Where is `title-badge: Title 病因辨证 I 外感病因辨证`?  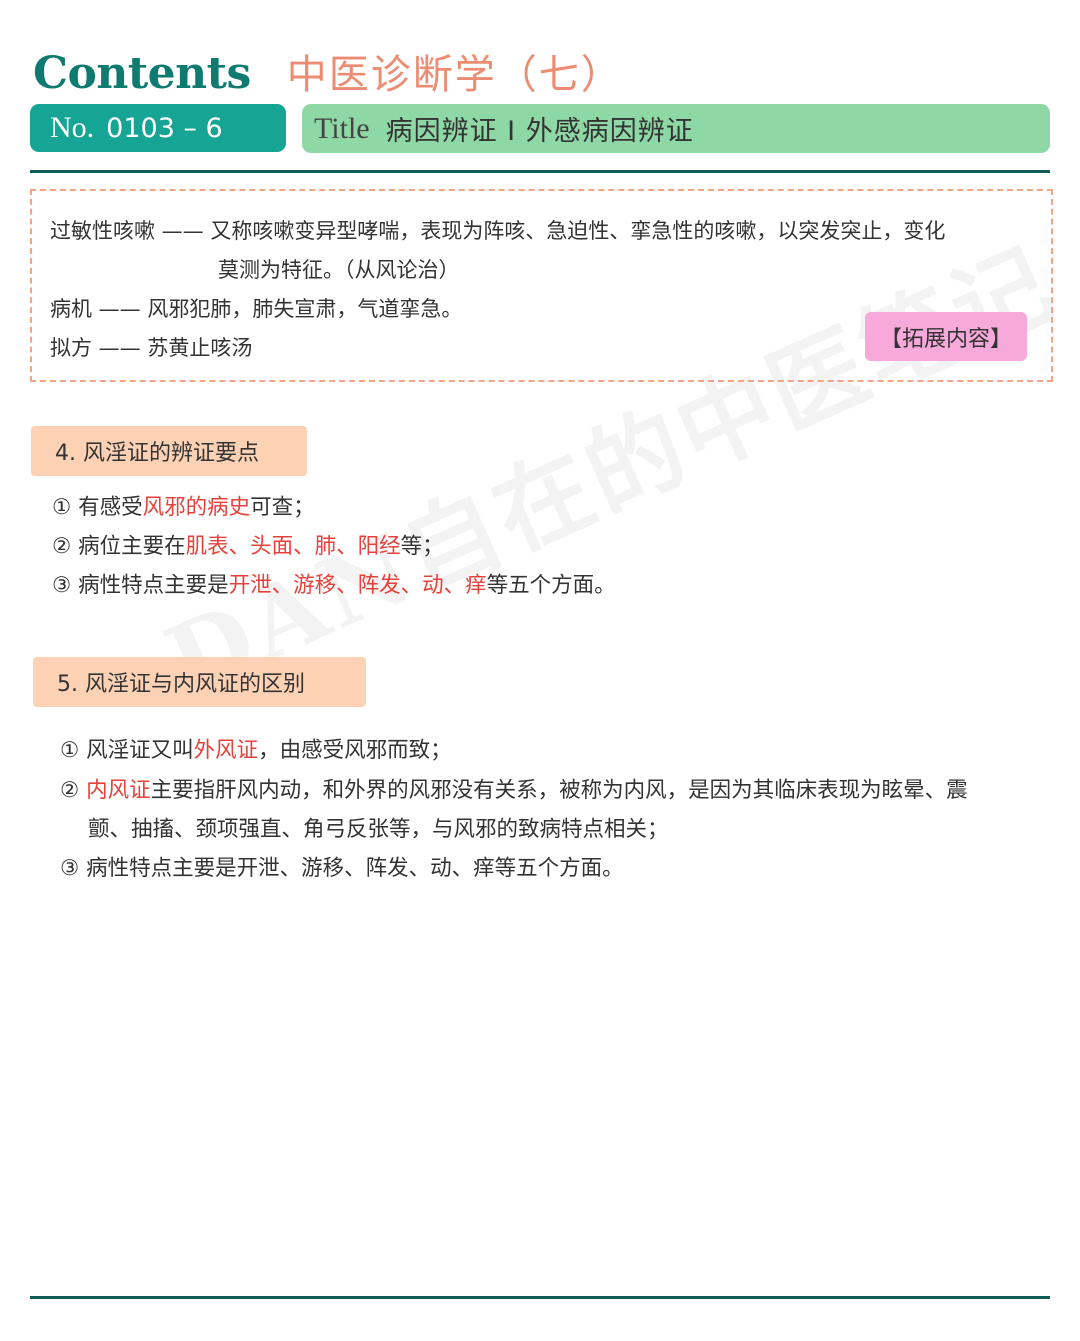
title-badge: Title 病因辨证 I 外感病因辨证 is located at coordinates (676, 128).